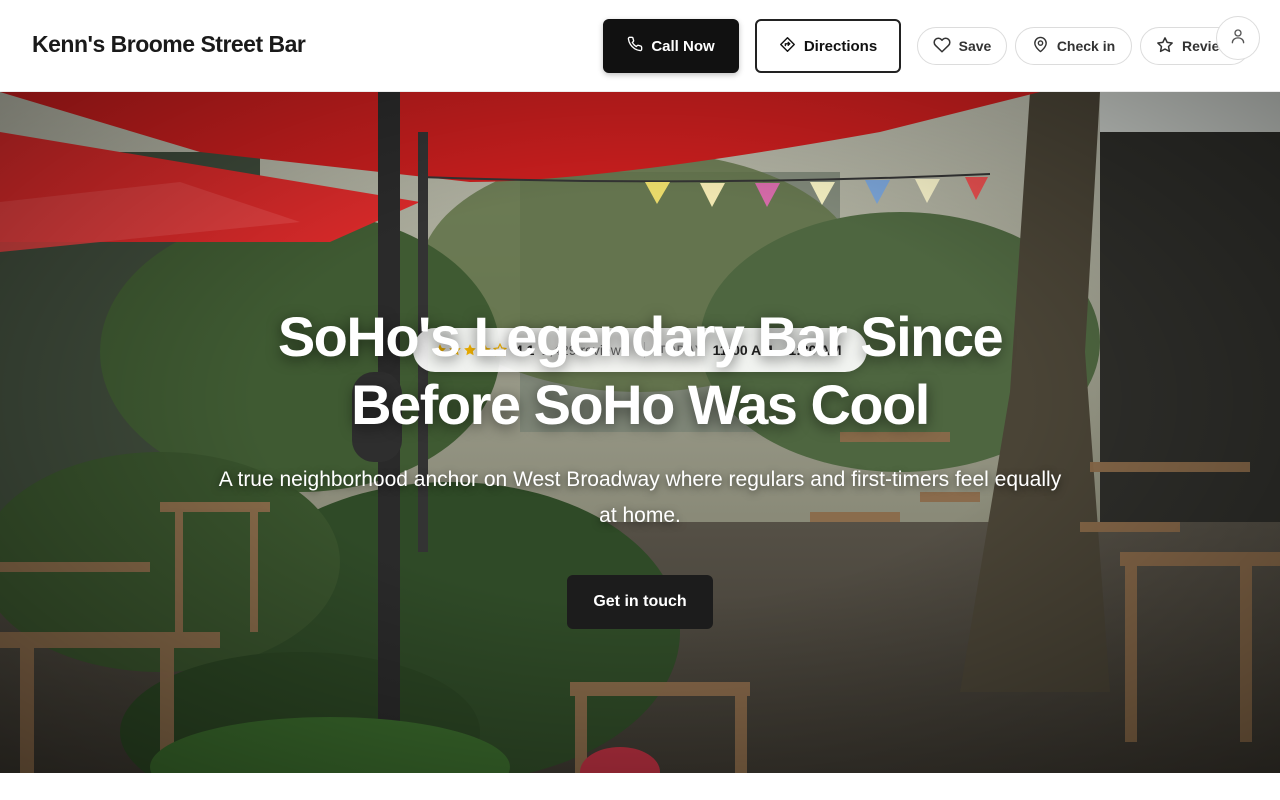 The height and width of the screenshot is (800, 1280). What do you see at coordinates (1040, 46) in the screenshot?
I see `map-pin-icon` at bounding box center [1040, 46].